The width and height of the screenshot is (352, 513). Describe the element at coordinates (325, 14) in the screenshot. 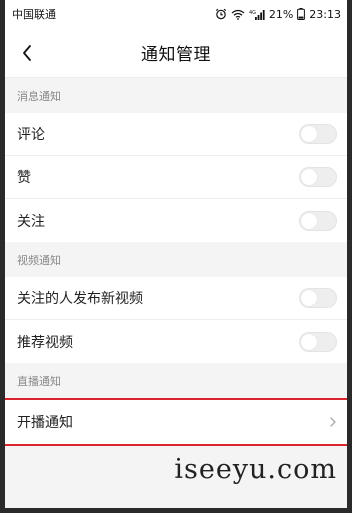

I see `clock-time: 23:13` at that location.